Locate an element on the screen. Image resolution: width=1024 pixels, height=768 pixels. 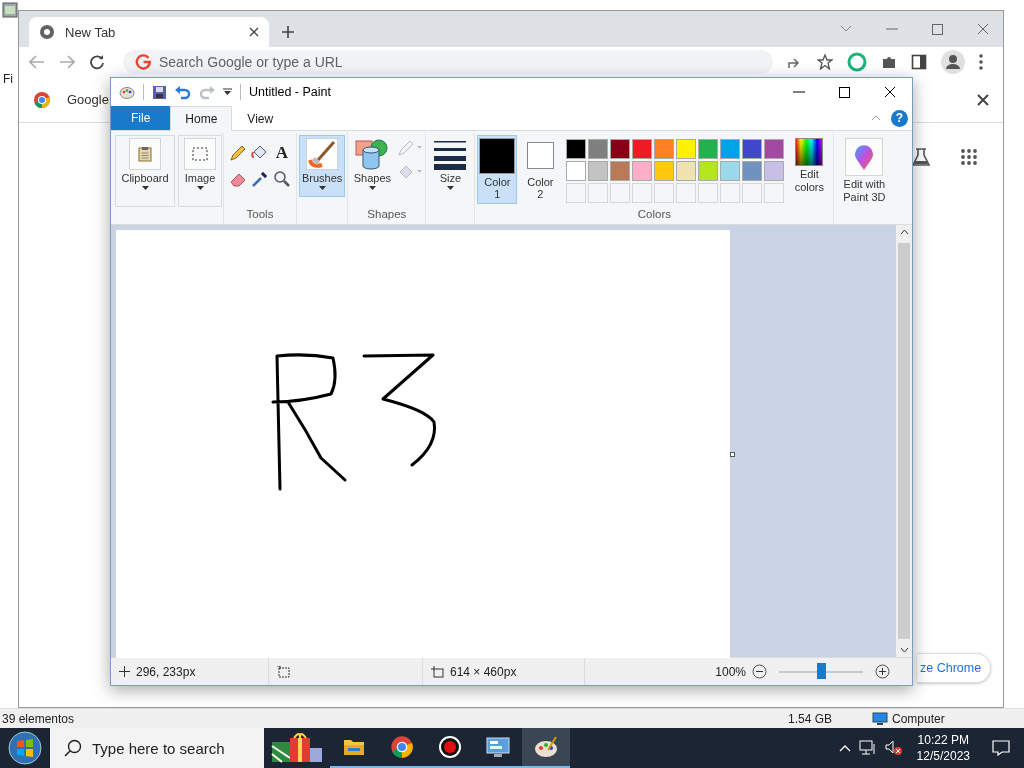
magnifier-icon is located at coordinates (282, 179).